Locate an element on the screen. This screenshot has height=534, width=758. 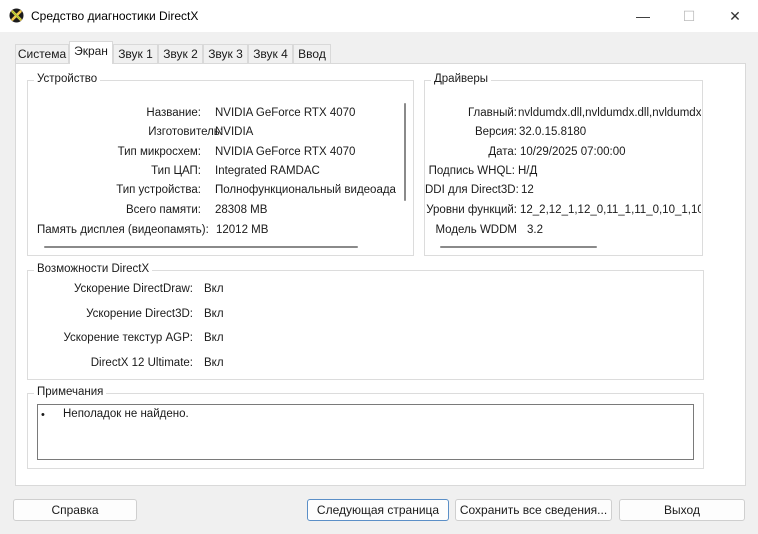
tab-system: Система is located at coordinates (42, 53).